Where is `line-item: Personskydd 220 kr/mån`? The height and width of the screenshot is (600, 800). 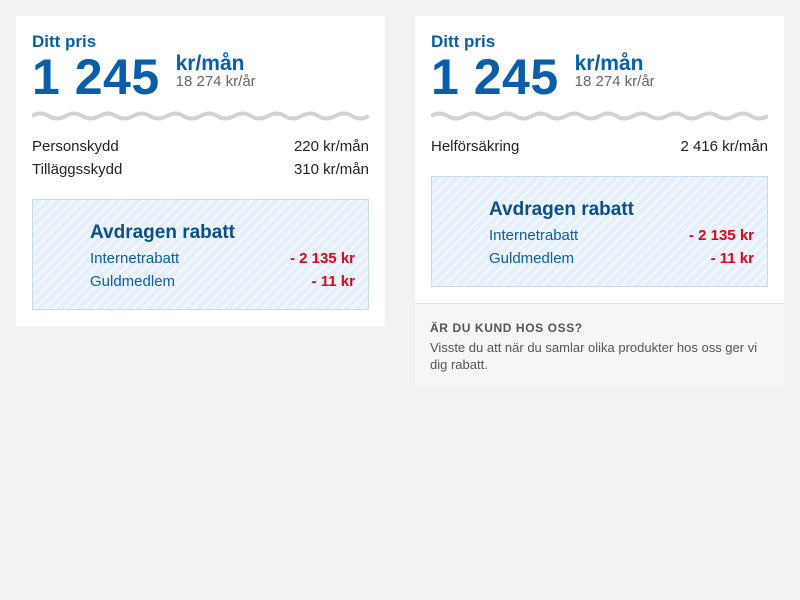
line-item: Personskydd 220 kr/mån is located at coordinates (200, 146).